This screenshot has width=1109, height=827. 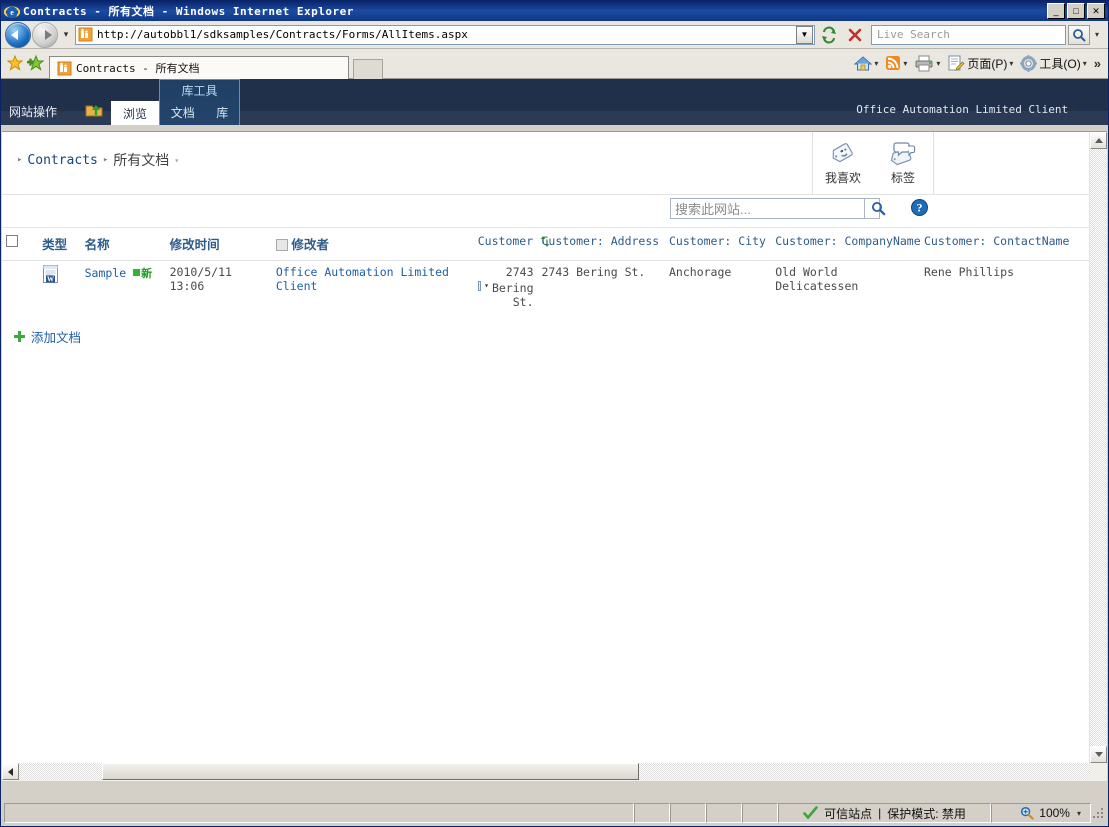 I want to click on tab-favicon, so click(x=64, y=68).